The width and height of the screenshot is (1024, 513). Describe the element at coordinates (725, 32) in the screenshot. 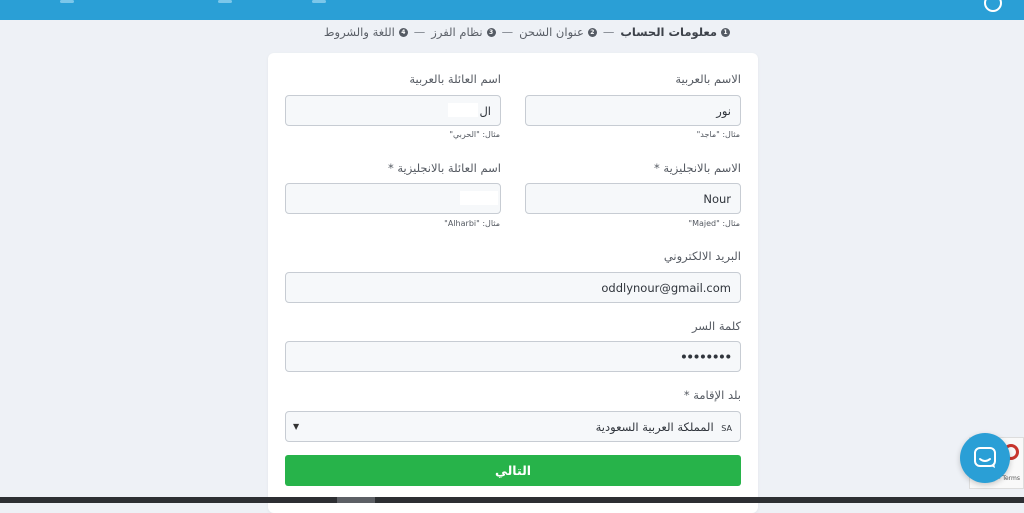

I see `step-number-badge: 1` at that location.